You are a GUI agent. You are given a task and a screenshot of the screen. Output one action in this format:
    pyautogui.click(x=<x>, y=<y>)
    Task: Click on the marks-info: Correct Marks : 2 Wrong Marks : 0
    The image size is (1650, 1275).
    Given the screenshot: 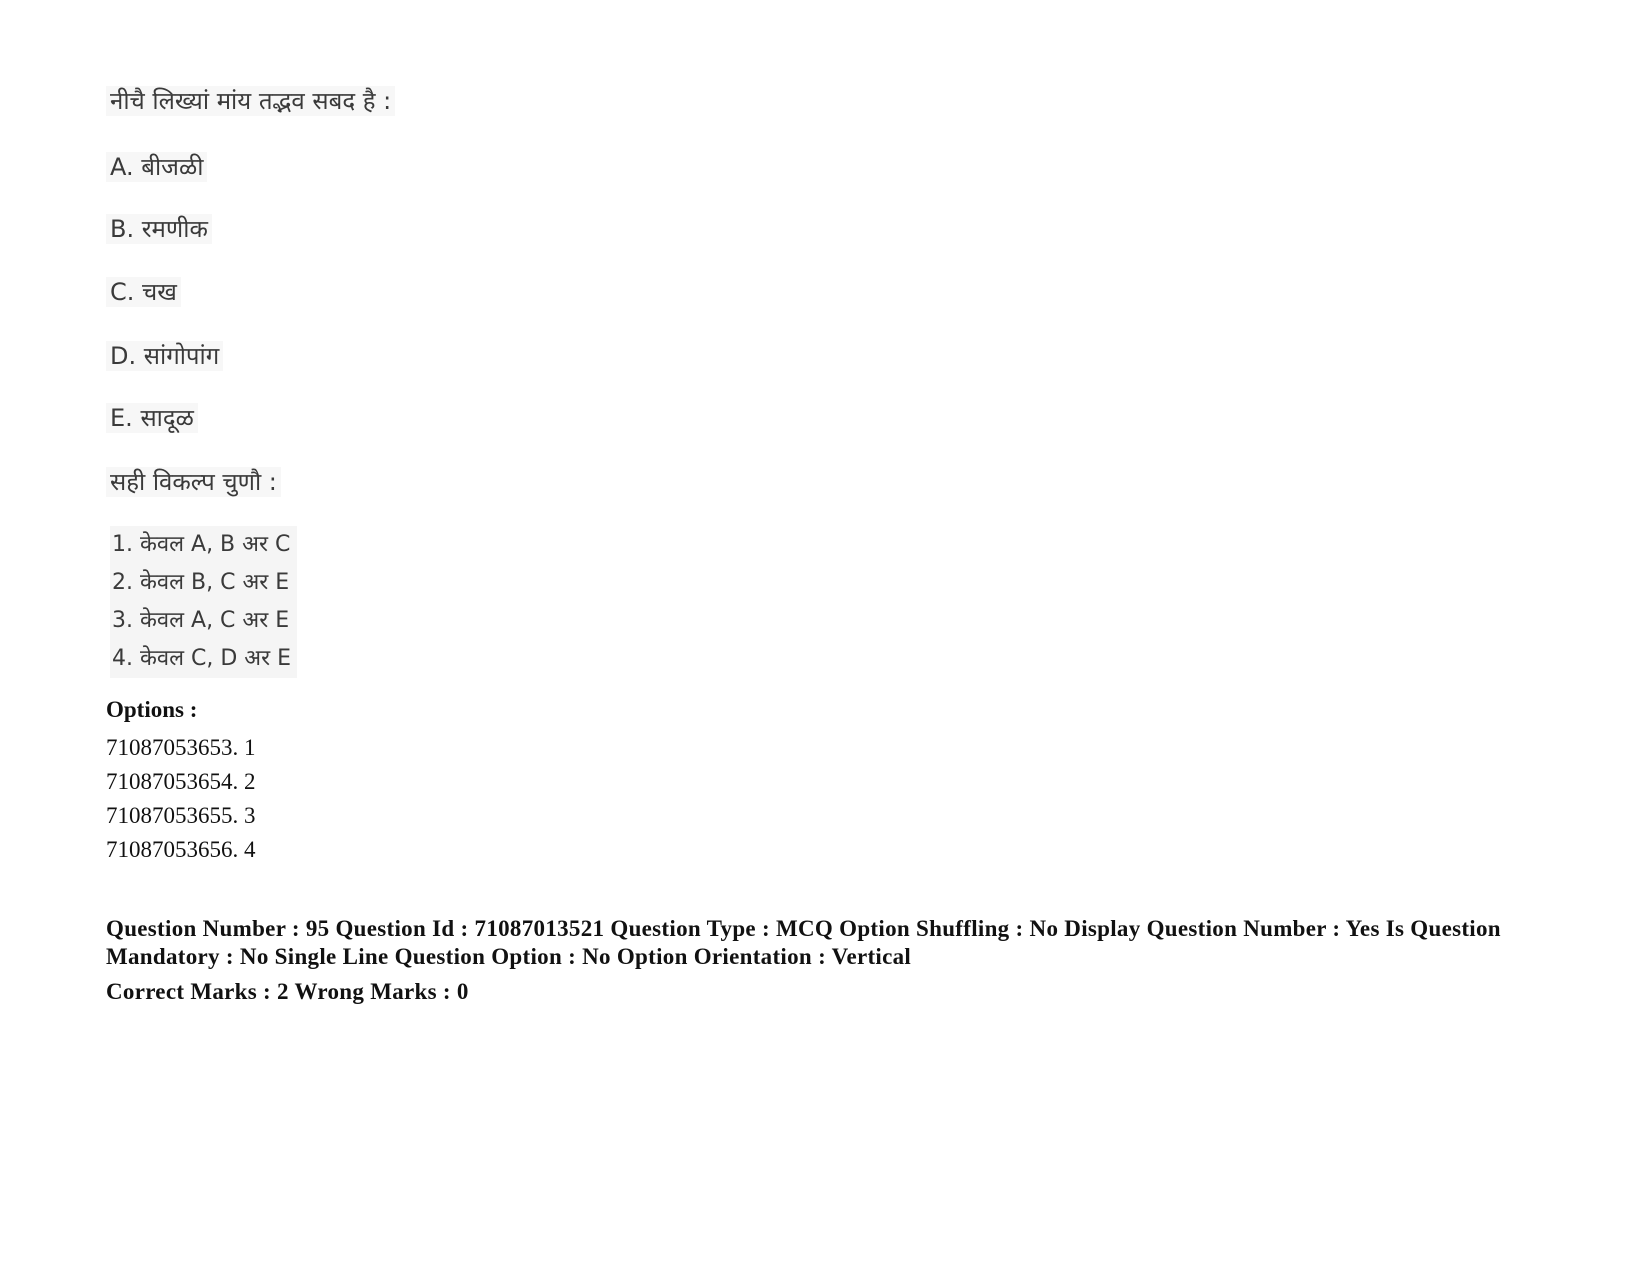 What is the action you would take?
    pyautogui.click(x=287, y=991)
    